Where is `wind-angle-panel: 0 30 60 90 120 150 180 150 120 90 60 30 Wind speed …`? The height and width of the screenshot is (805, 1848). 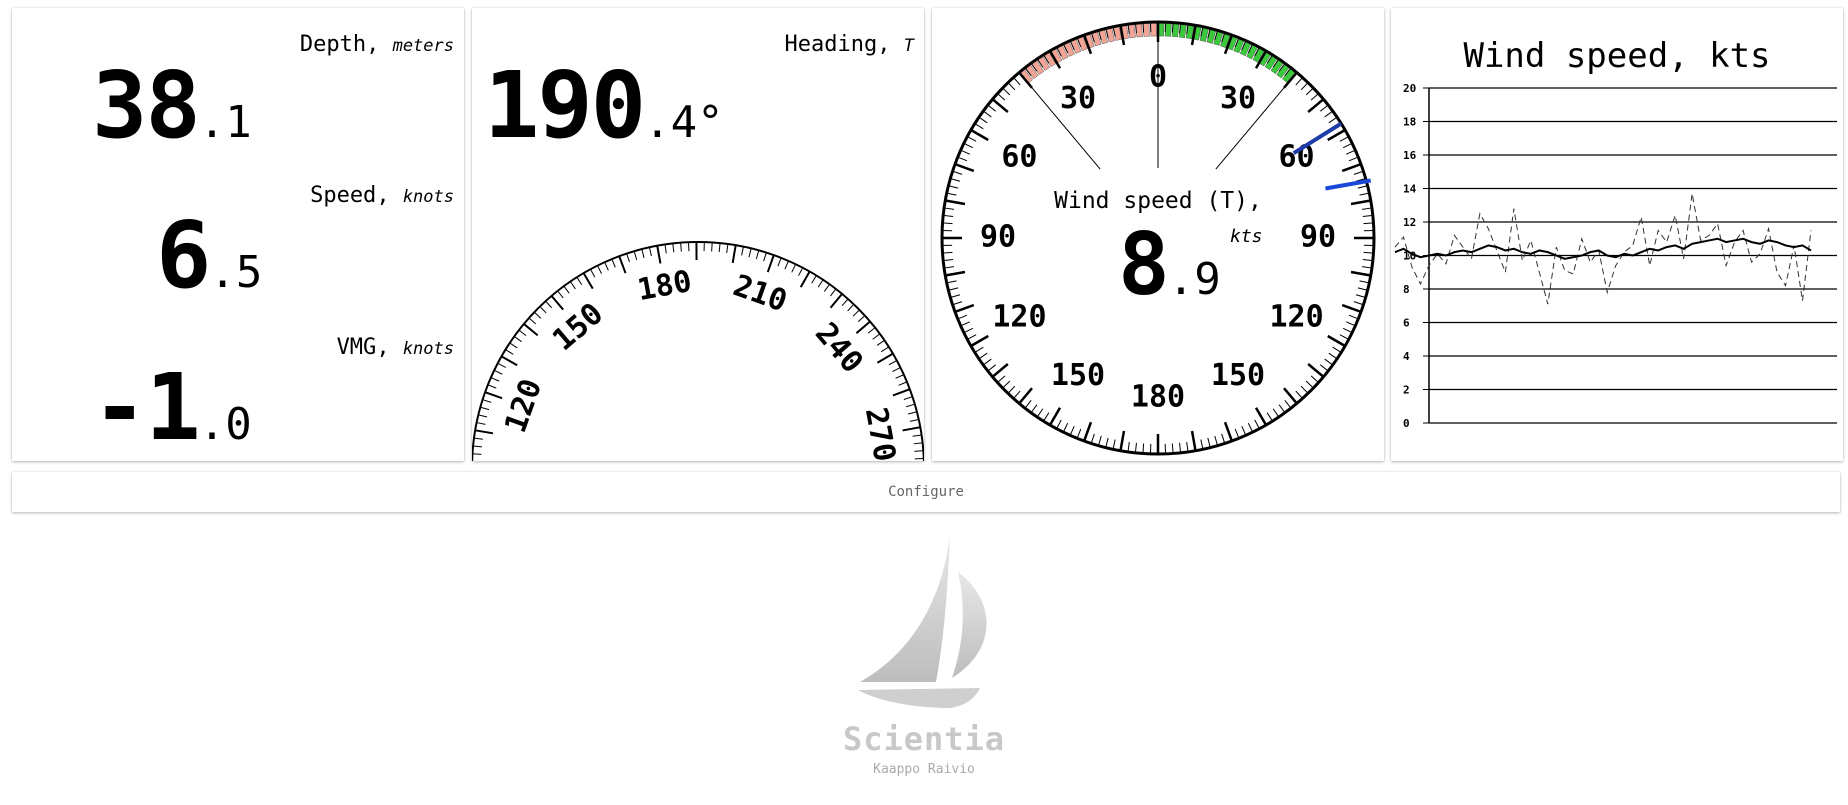 wind-angle-panel: 0 30 60 90 120 150 180 150 120 90 60 30 Wind speed … is located at coordinates (1158, 234).